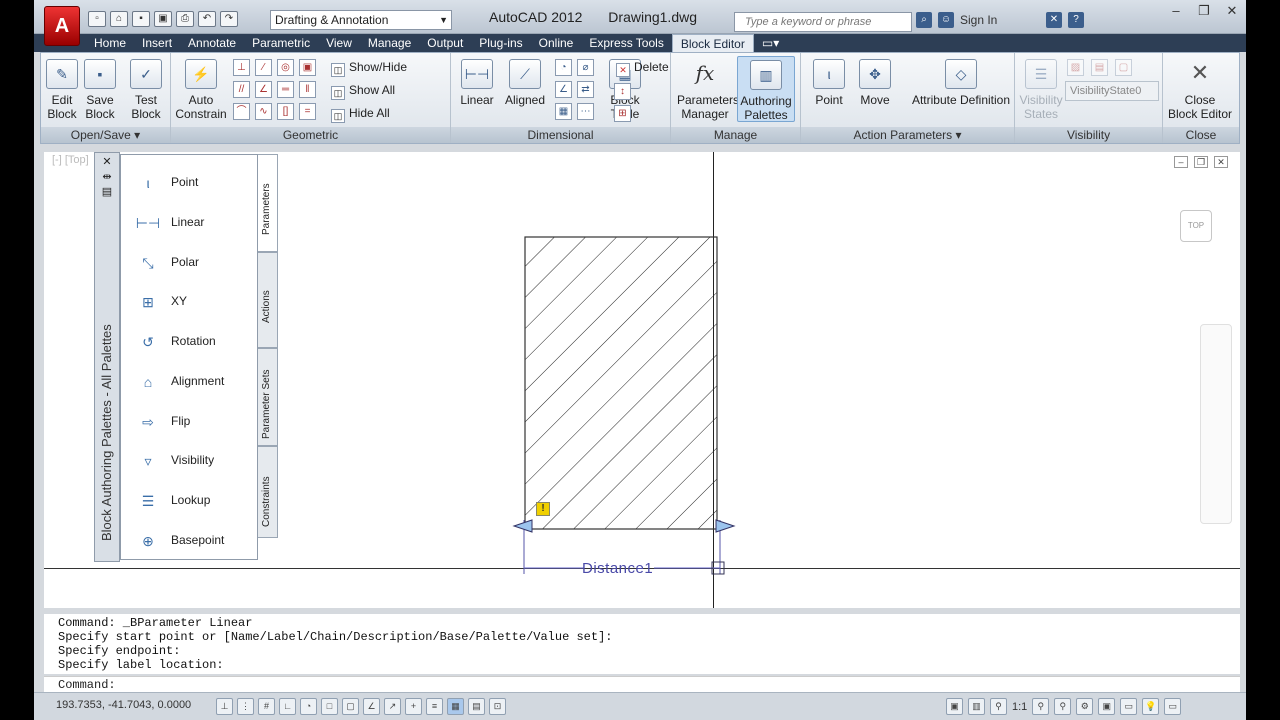 This screenshot has width=1280, height=720. What do you see at coordinates (110, 43) in the screenshot?
I see `tab-home: Home` at bounding box center [110, 43].